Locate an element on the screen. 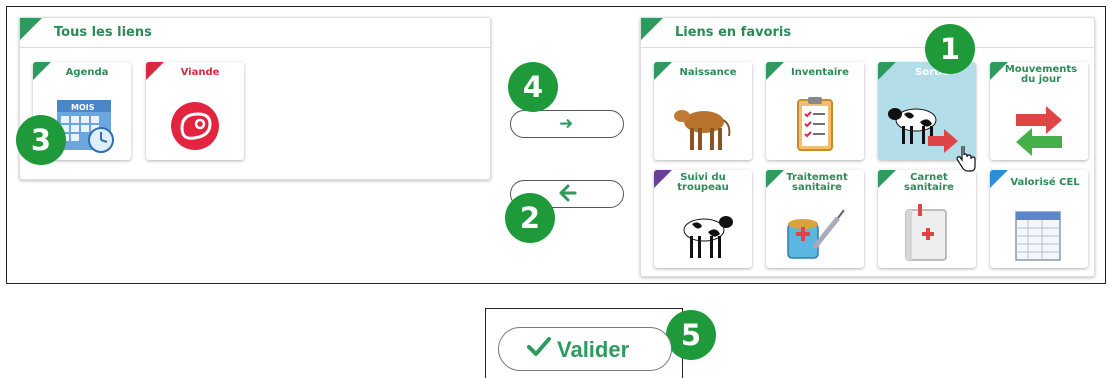 The image size is (1109, 378). annotation-badge-3: 3 is located at coordinates (41, 140).